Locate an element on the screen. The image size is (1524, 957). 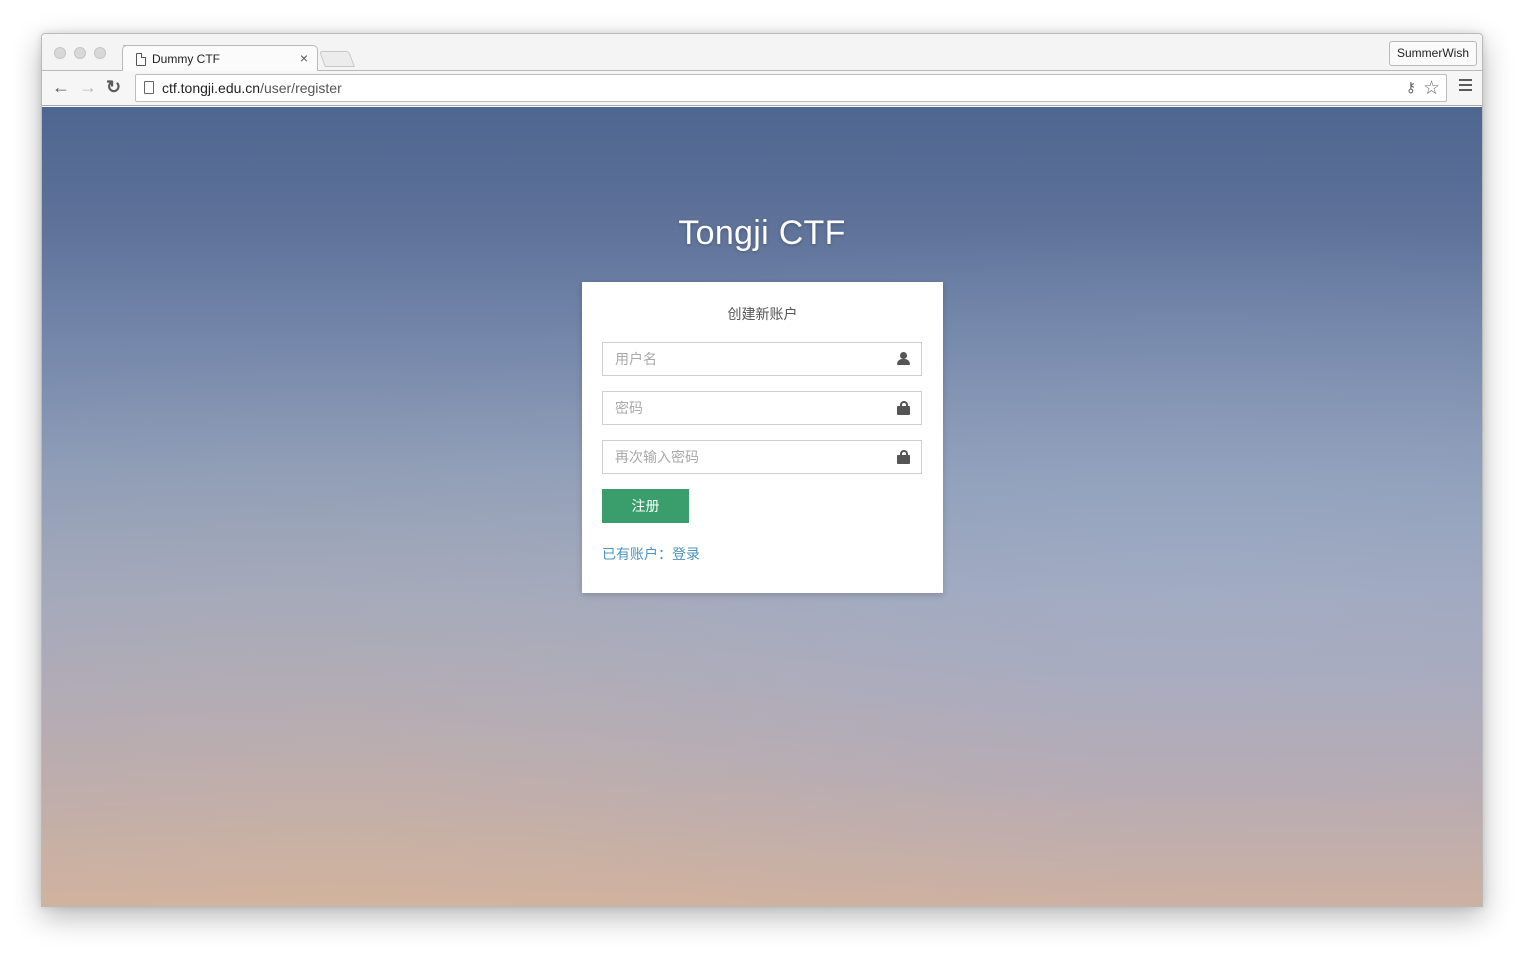
back-arrow-icon: ← is located at coordinates (61, 87).